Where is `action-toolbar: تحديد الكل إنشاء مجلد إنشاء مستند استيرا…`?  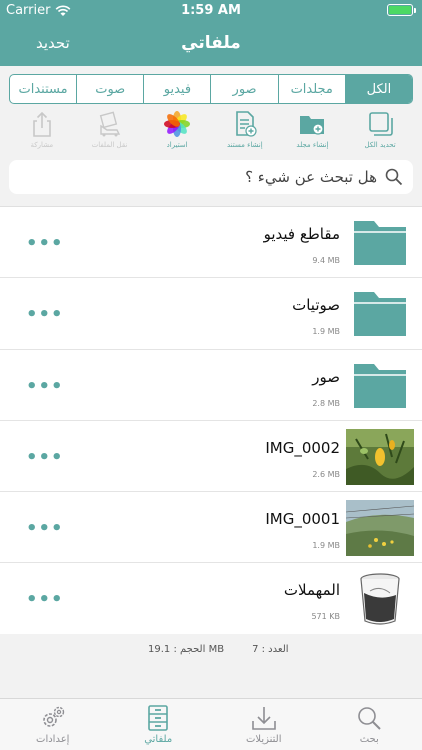 action-toolbar: تحديد الكل إنشاء مجلد إنشاء مستند استيرا… is located at coordinates (211, 133).